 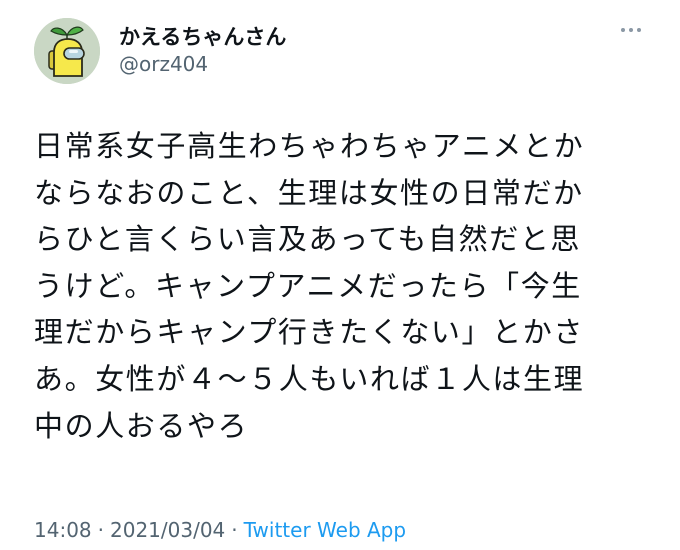 What do you see at coordinates (202, 37) in the screenshot?
I see `display-name: かえるちゃんさん` at bounding box center [202, 37].